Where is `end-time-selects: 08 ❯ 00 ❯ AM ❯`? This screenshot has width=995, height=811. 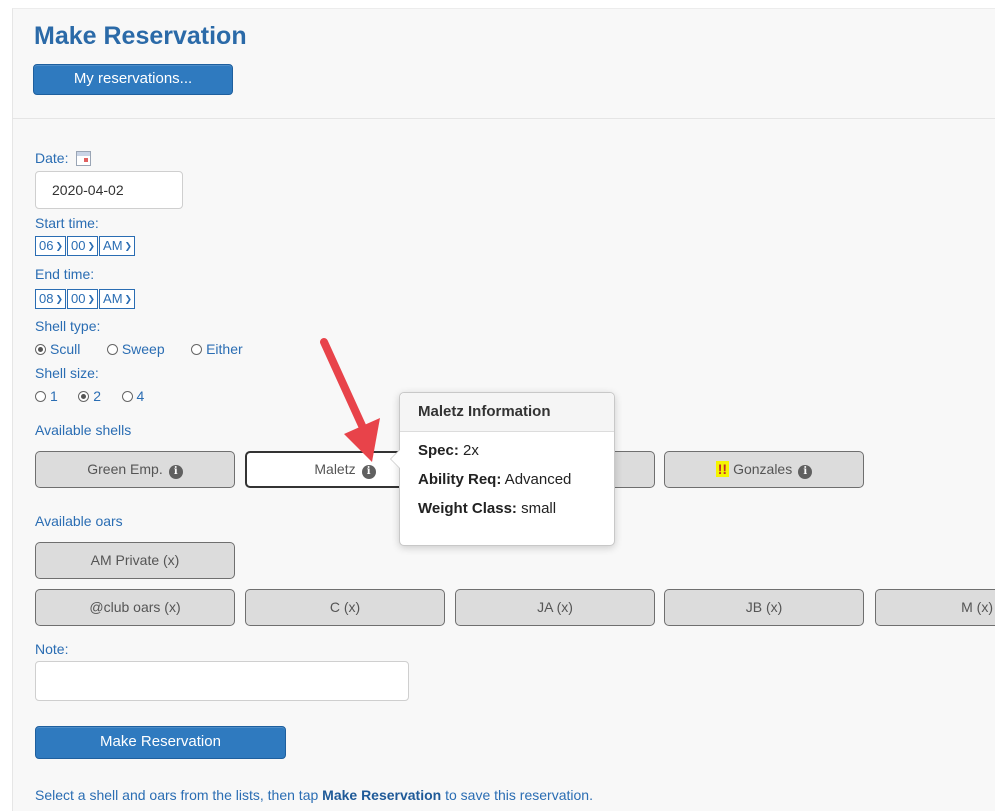 end-time-selects: 08 ❯ 00 ❯ AM ❯ is located at coordinates (85, 299).